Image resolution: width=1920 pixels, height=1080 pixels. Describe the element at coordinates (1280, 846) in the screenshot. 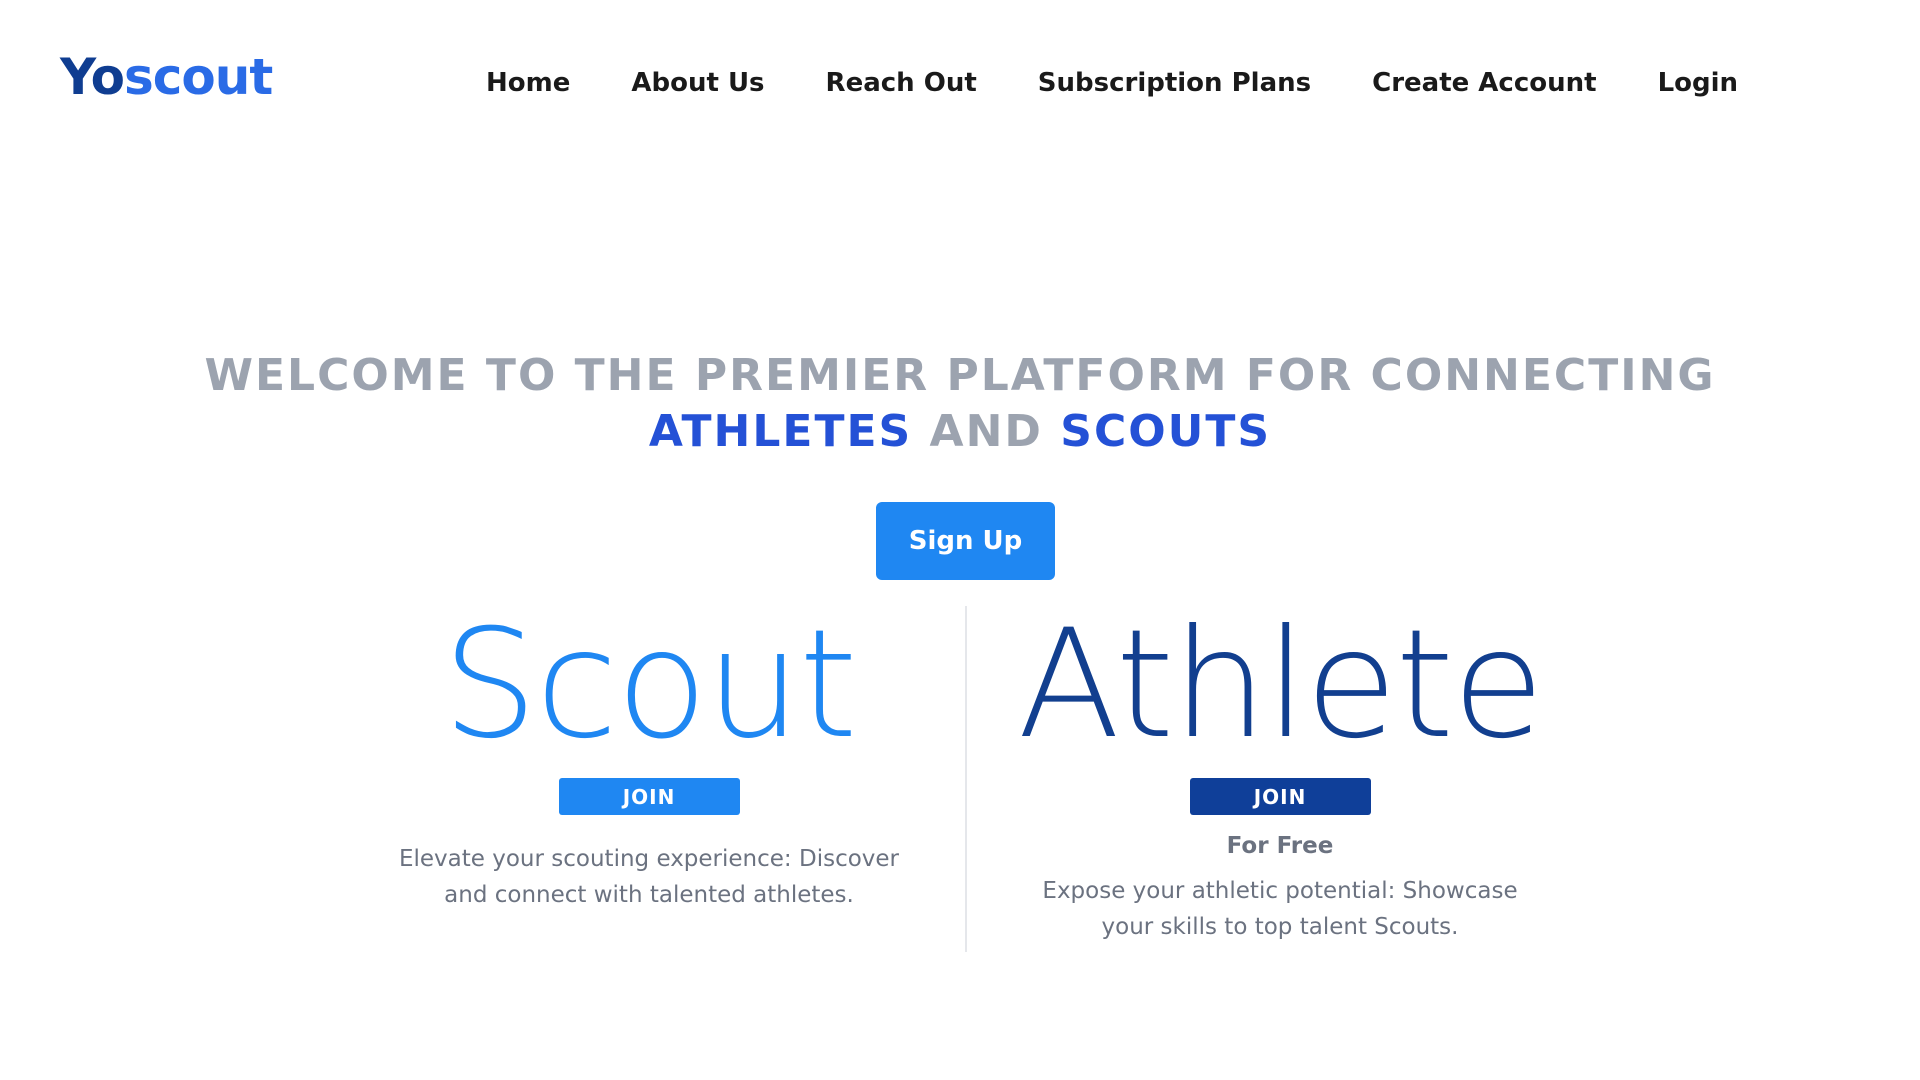

I see `for-free-label: For Free` at that location.